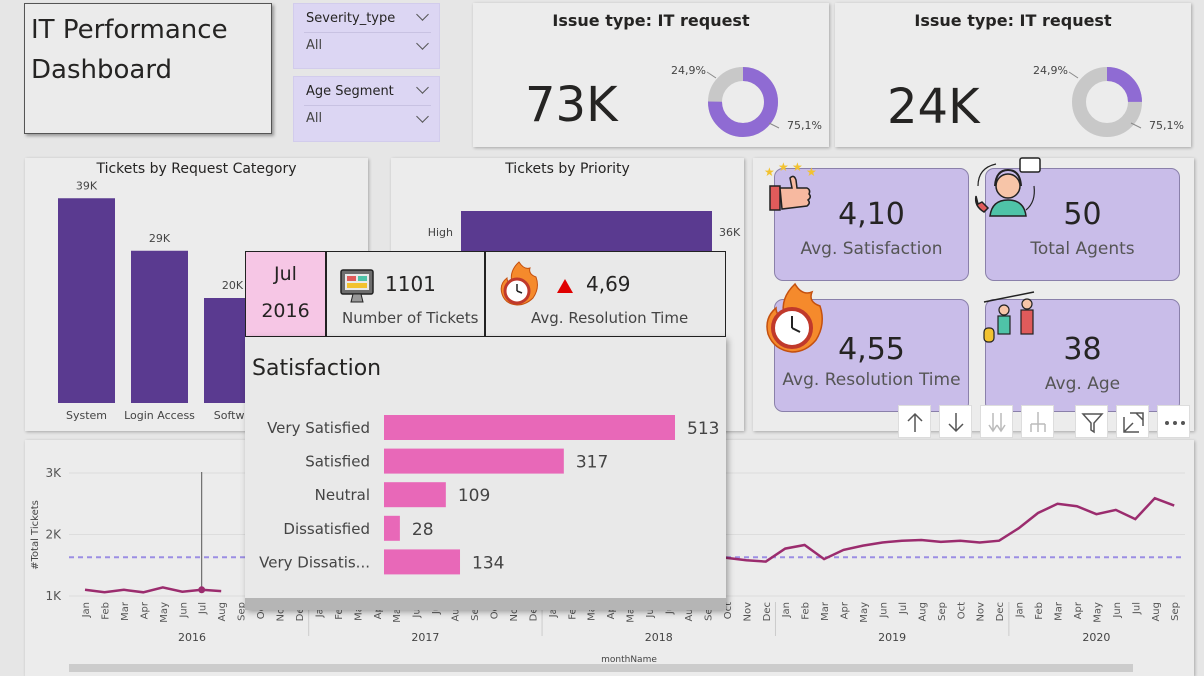  I want to click on drill-up-button, so click(914, 421).